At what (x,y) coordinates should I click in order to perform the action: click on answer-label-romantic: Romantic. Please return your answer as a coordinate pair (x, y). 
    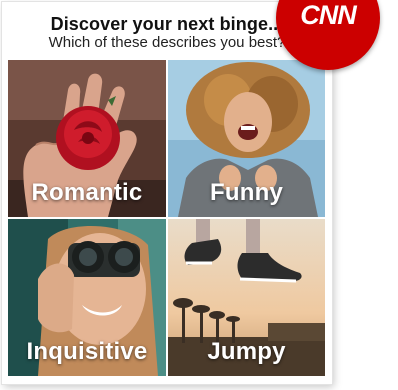
    Looking at the image, I should click on (87, 192).